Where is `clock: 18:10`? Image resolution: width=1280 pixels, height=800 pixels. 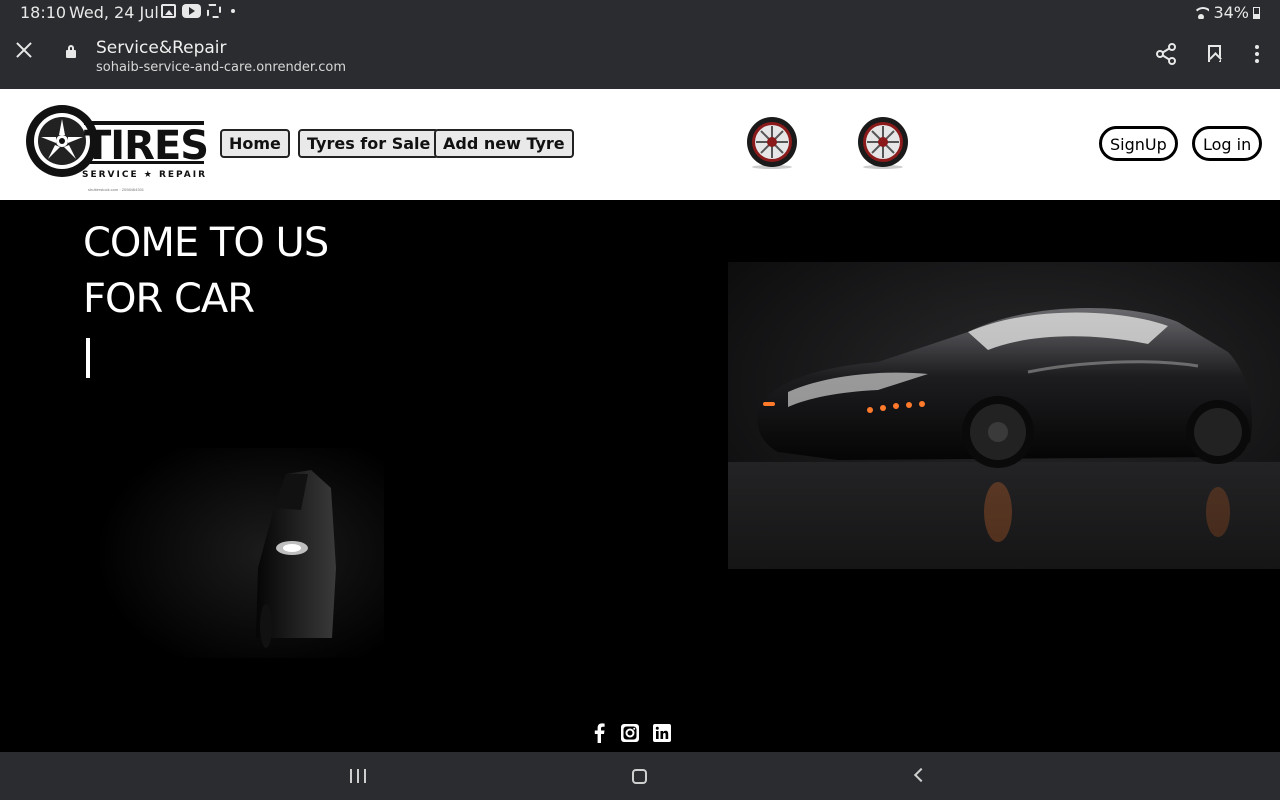 clock: 18:10 is located at coordinates (43, 12).